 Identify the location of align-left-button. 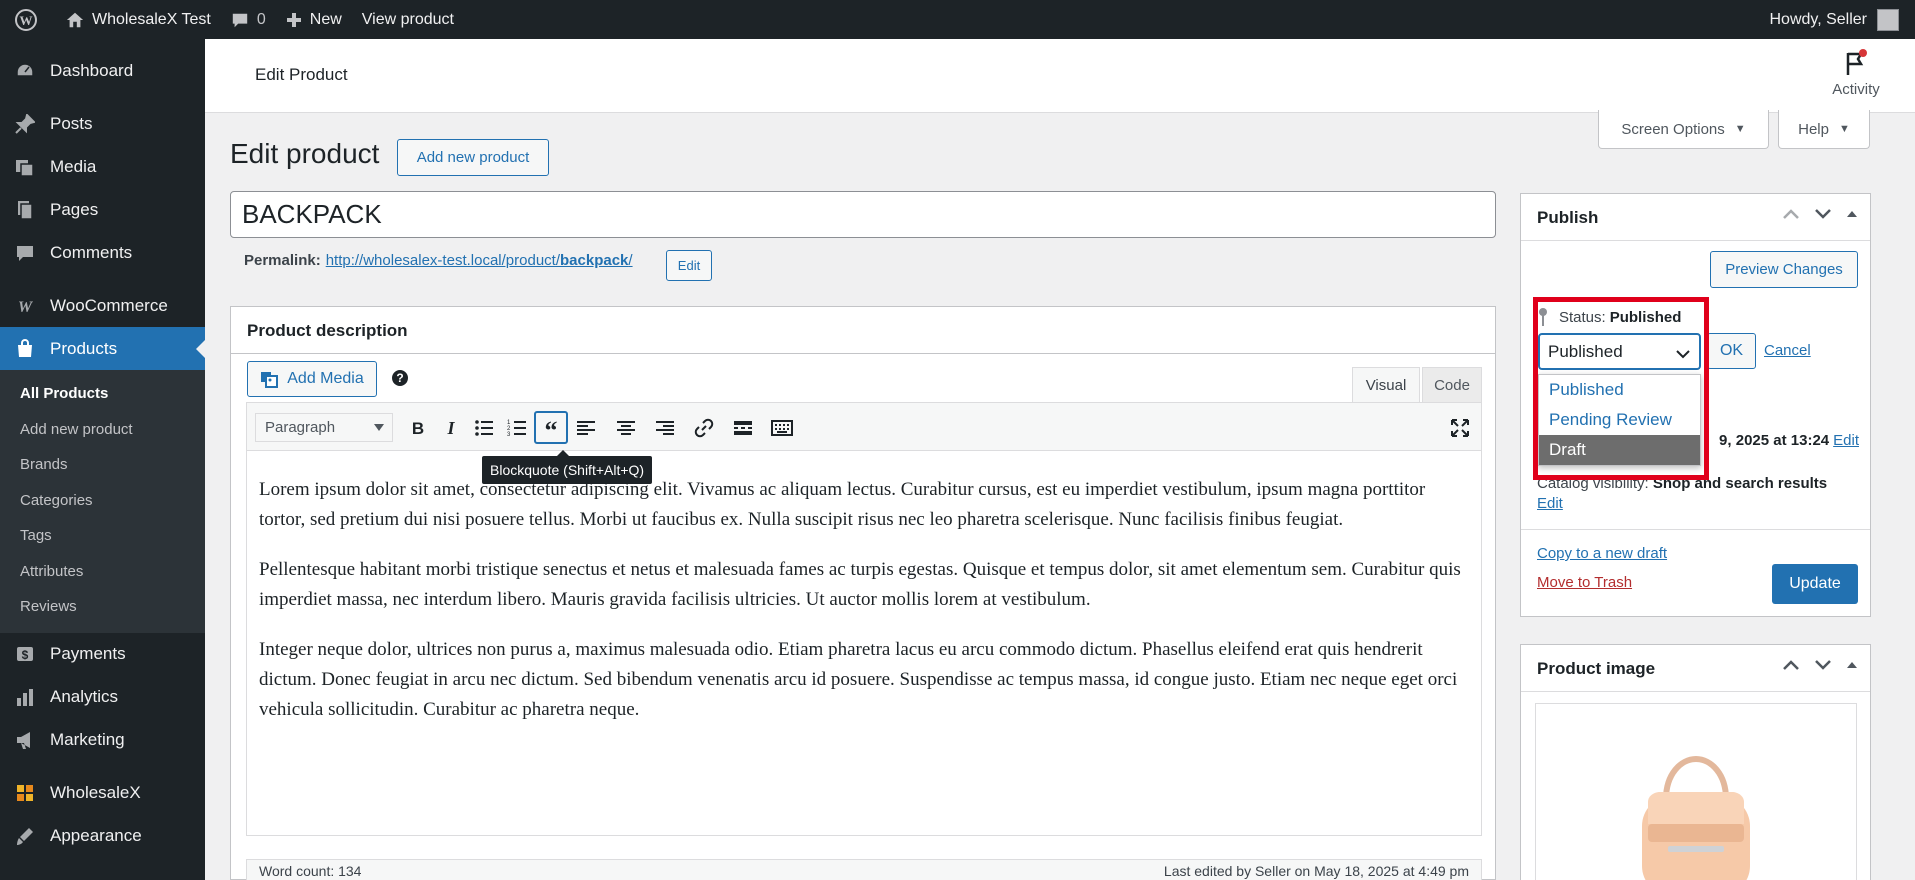
(586, 427).